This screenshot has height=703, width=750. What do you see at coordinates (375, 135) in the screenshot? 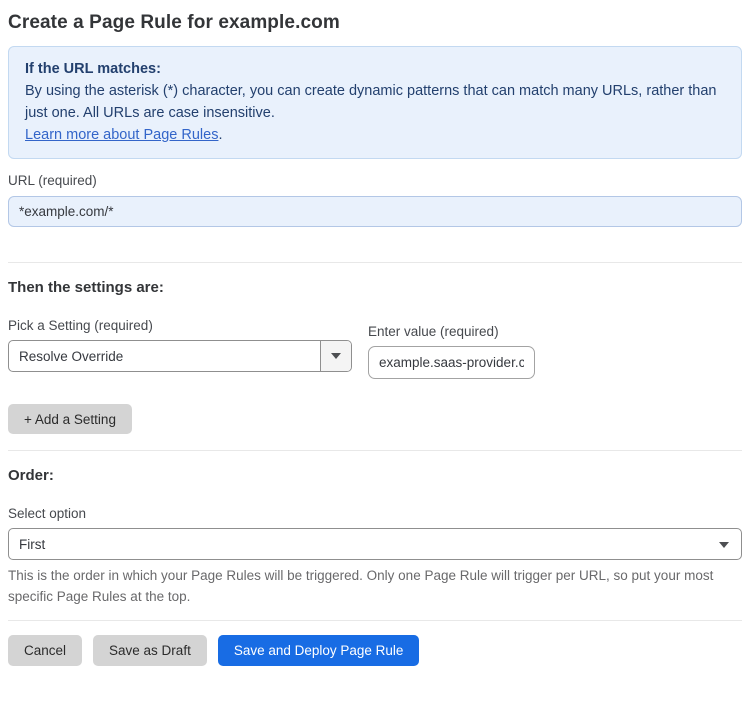
I see `info-link-line: Learn more about Page Rules.` at bounding box center [375, 135].